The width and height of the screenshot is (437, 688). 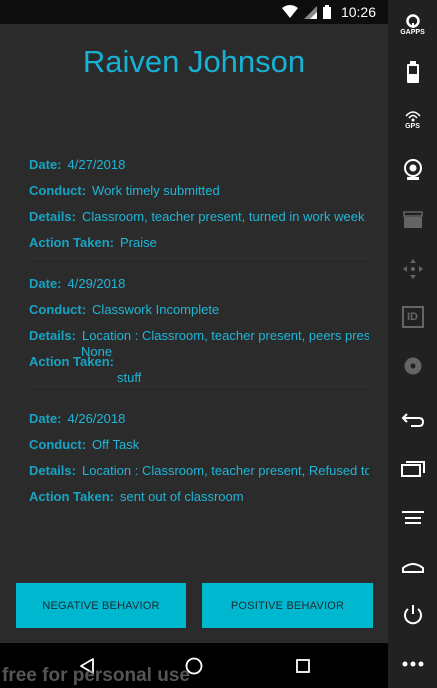 I want to click on home-button, so click(x=412, y=567).